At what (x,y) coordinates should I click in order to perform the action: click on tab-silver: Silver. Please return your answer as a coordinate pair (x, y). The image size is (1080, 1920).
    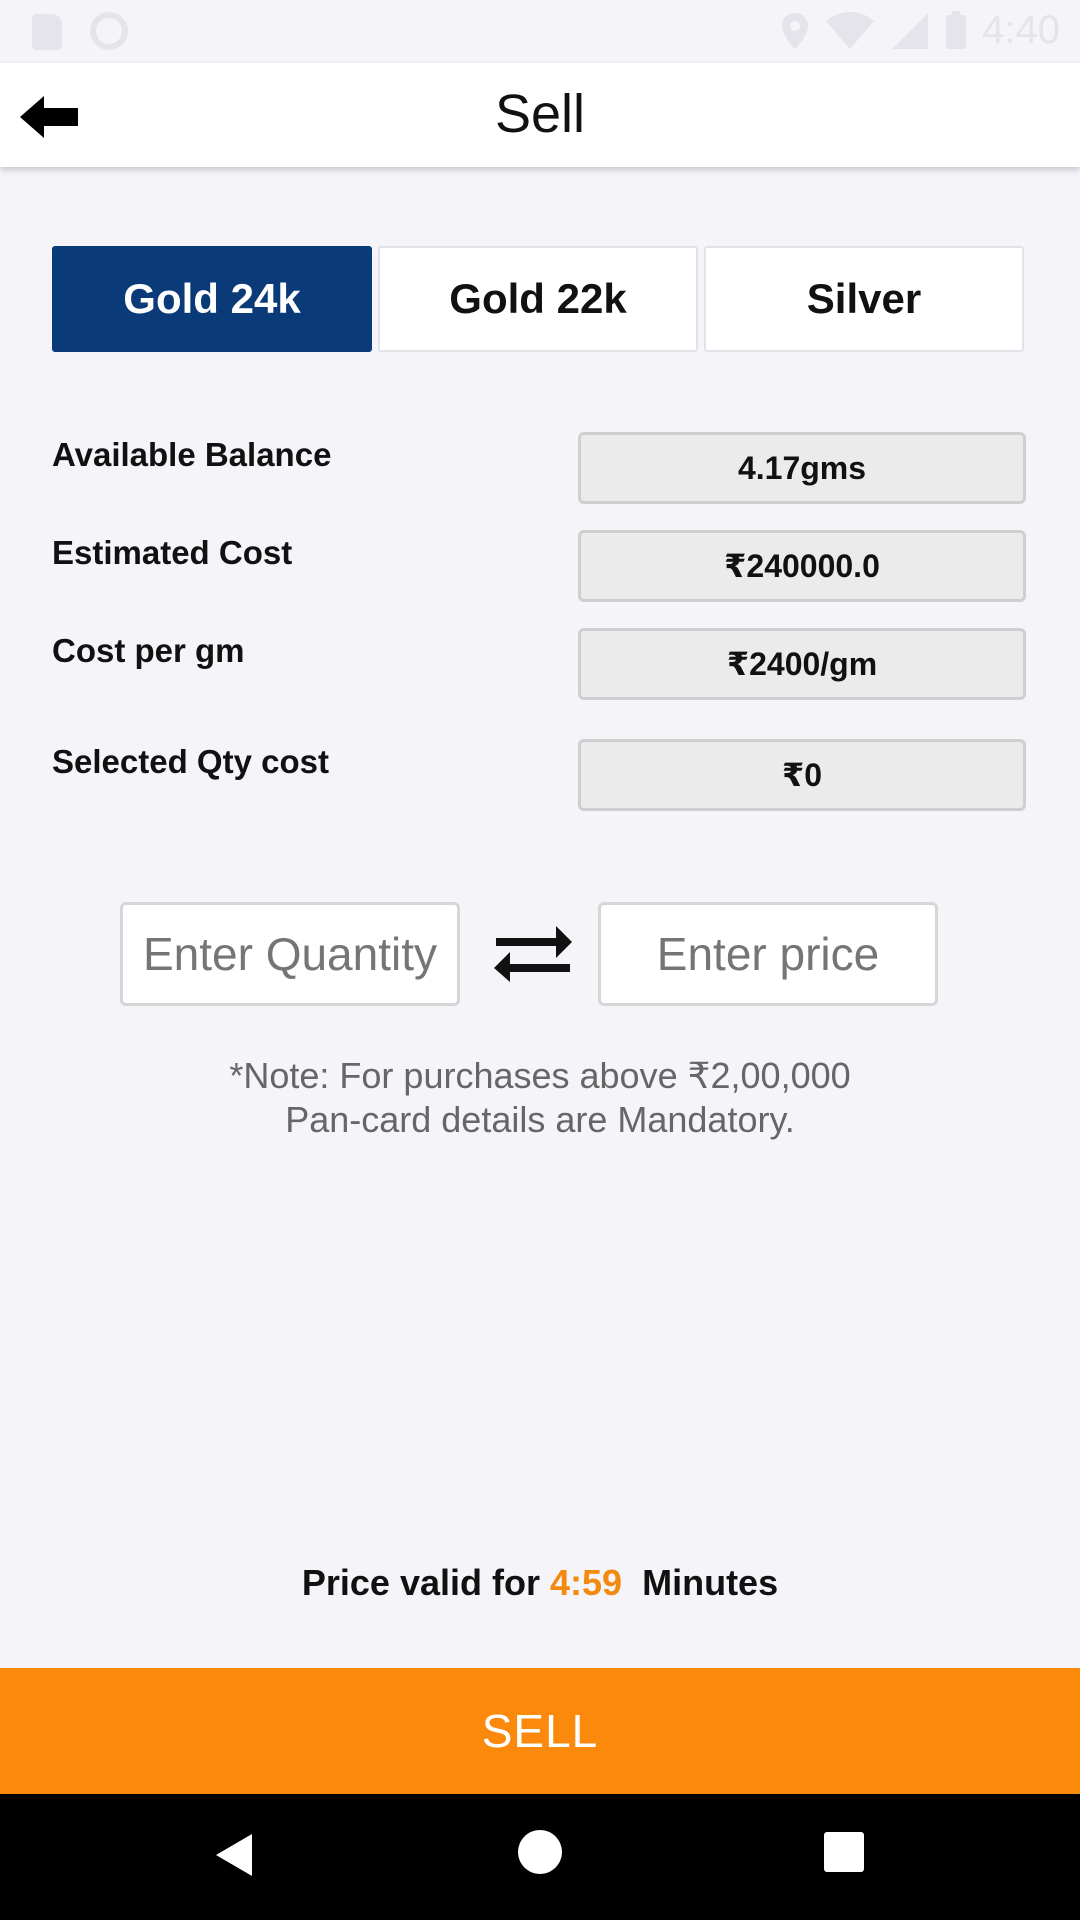
    Looking at the image, I should click on (864, 299).